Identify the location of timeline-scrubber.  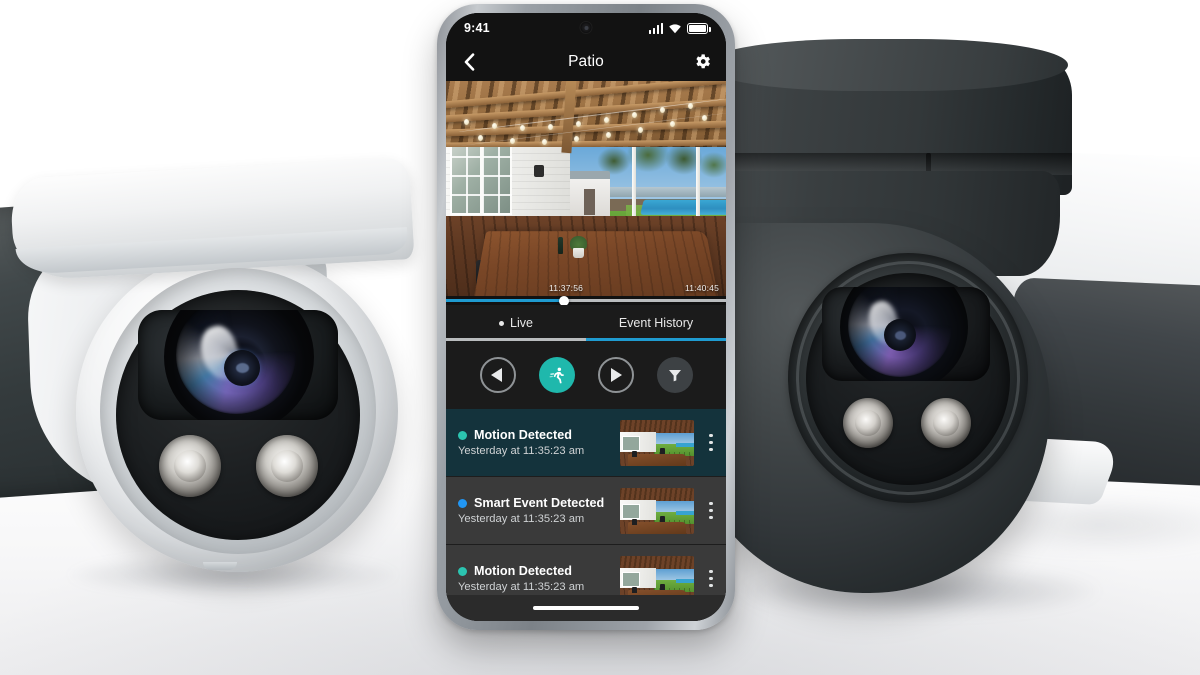
(586, 300).